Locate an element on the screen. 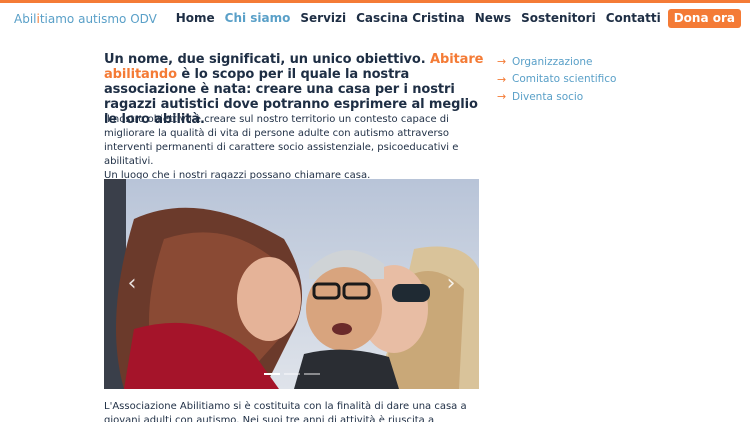  logo-part-3: tiamo is located at coordinates (57, 19).